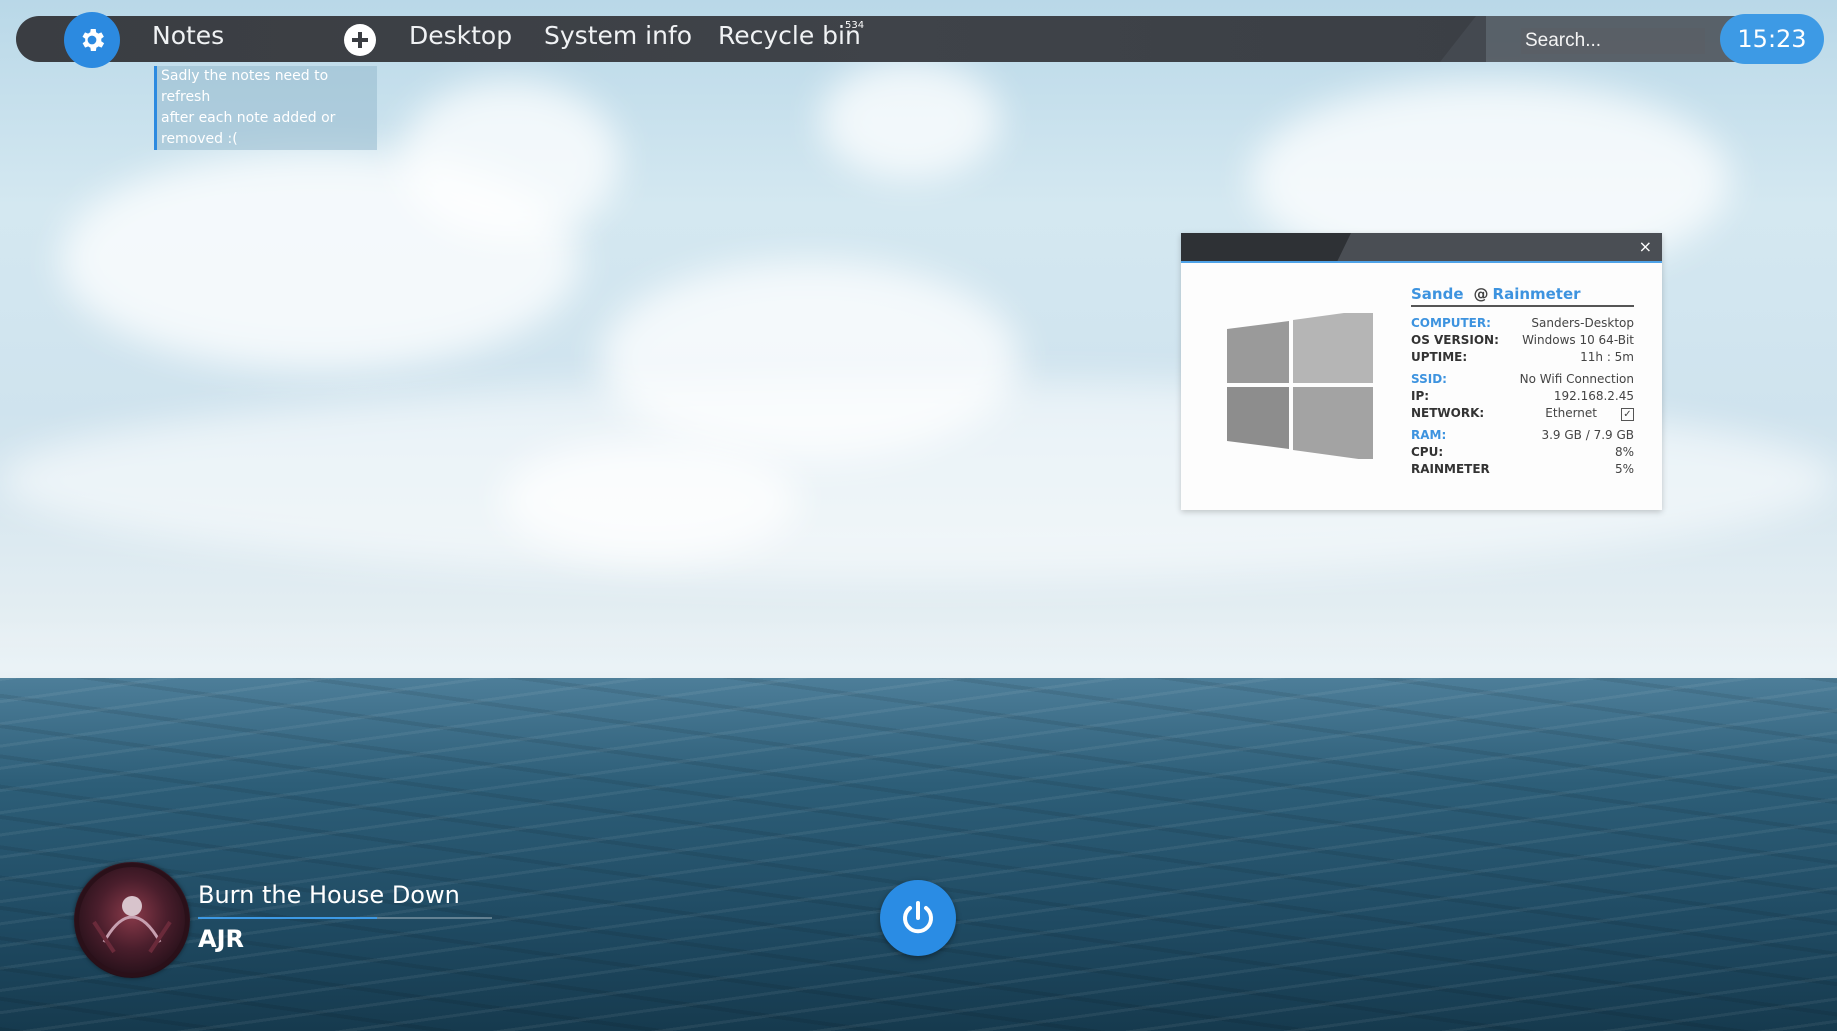 This screenshot has width=1837, height=1031. I want to click on song-title: Burn the House Down, so click(329, 895).